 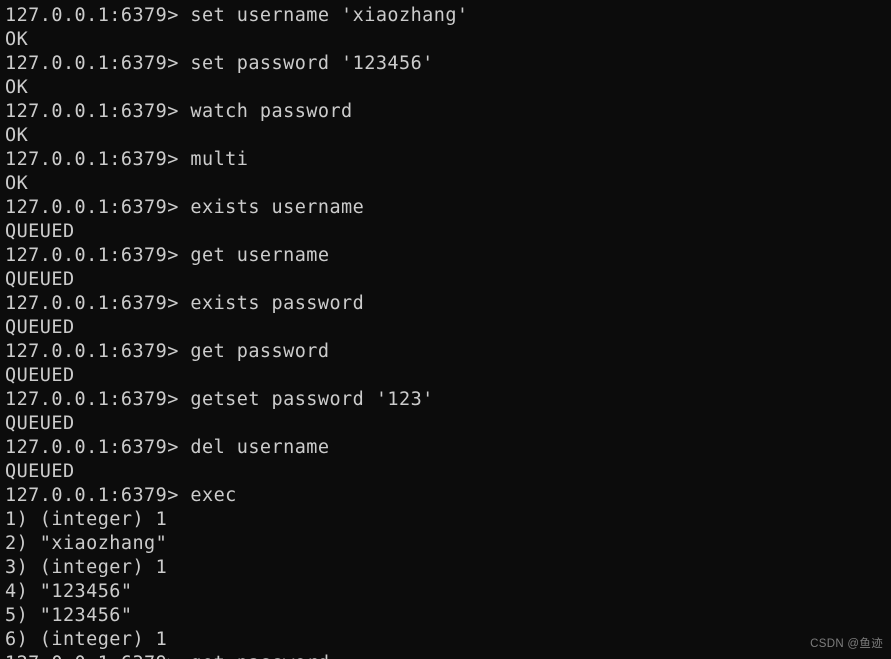 What do you see at coordinates (167, 255) in the screenshot?
I see `terminal-line: 127.0.0.1:6379> get username` at bounding box center [167, 255].